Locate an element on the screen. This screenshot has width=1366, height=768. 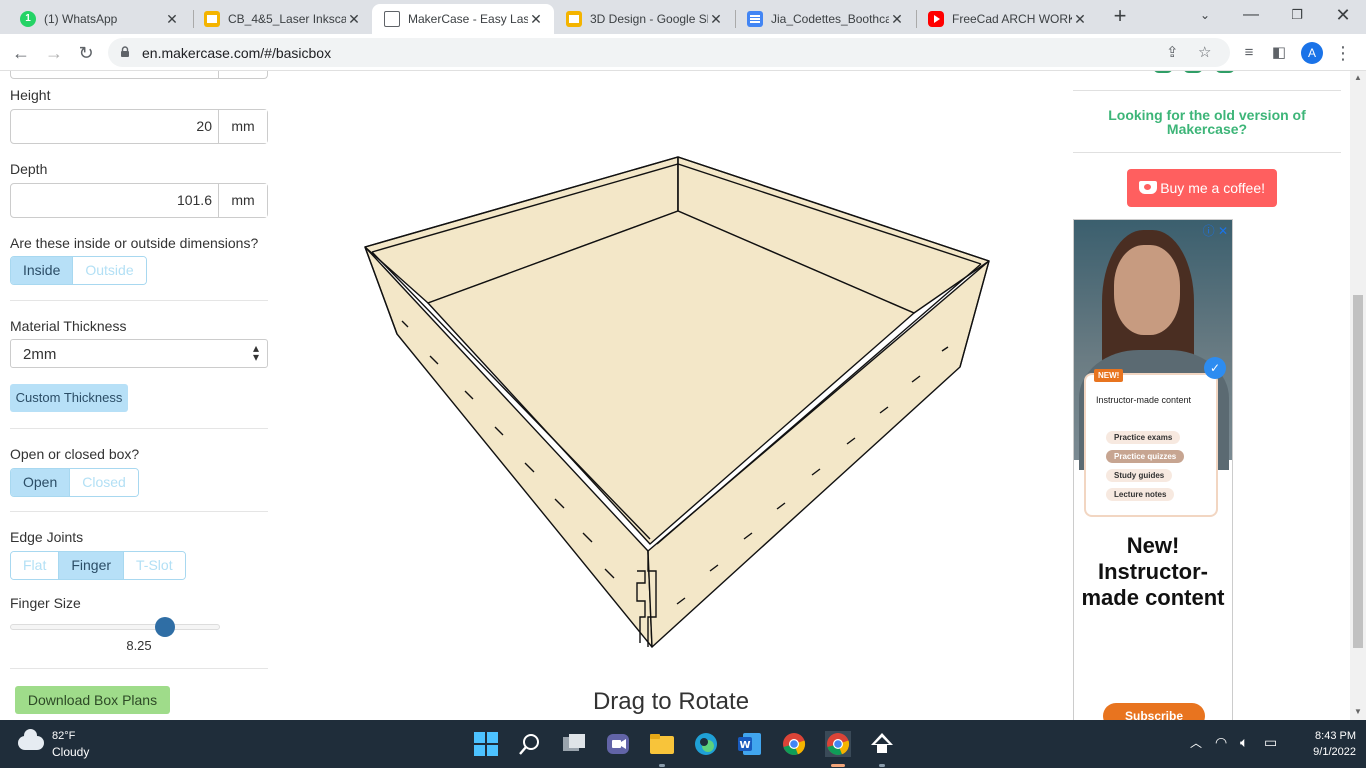
system-clock: 8:43 PM 9/1/2022 is located at coordinates (1323, 744).